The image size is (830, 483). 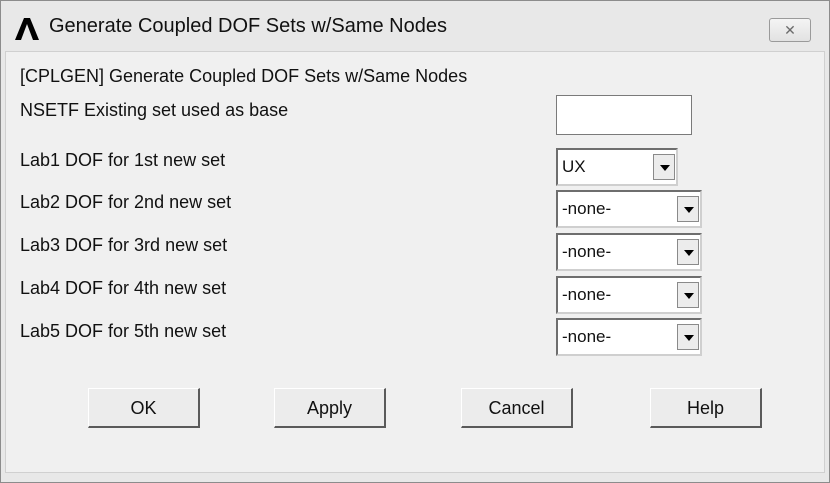 What do you see at coordinates (144, 408) in the screenshot?
I see `ok-button: OK` at bounding box center [144, 408].